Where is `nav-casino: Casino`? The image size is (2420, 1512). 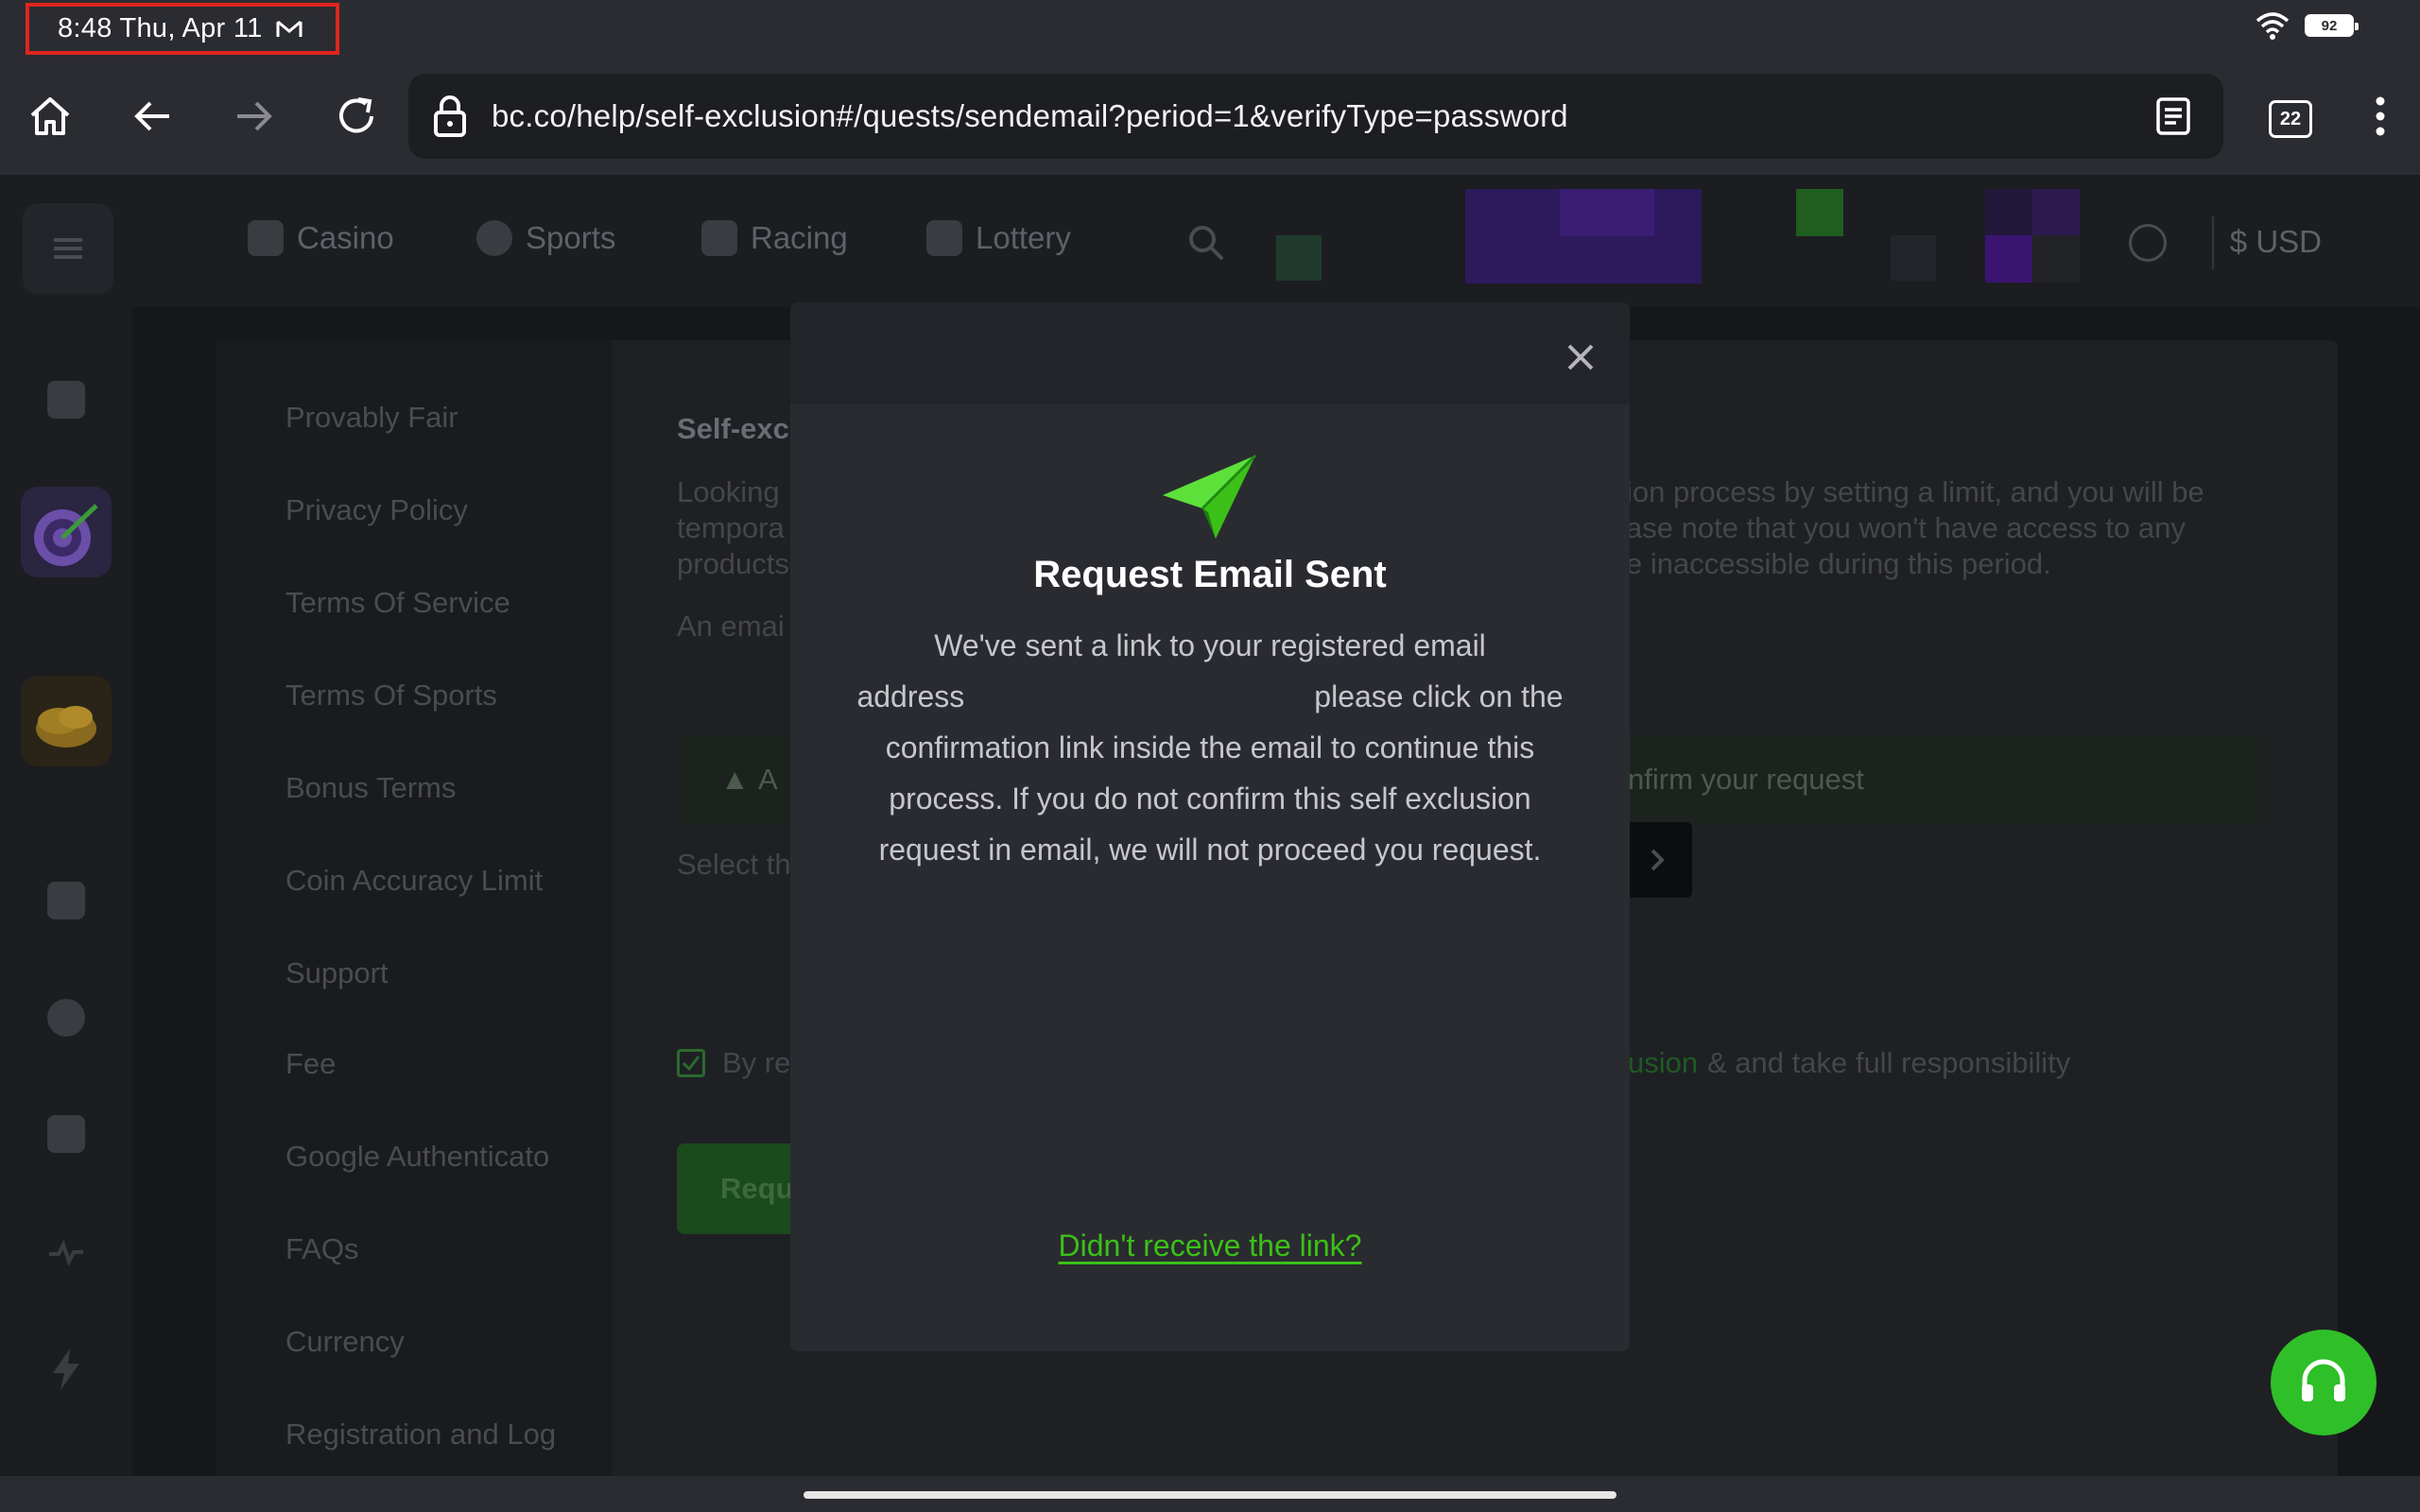 nav-casino: Casino is located at coordinates (321, 238).